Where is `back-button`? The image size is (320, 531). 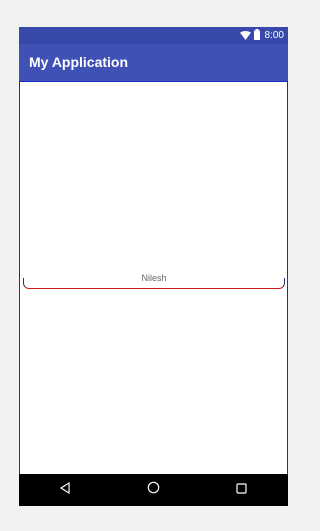 back-button is located at coordinates (65, 490).